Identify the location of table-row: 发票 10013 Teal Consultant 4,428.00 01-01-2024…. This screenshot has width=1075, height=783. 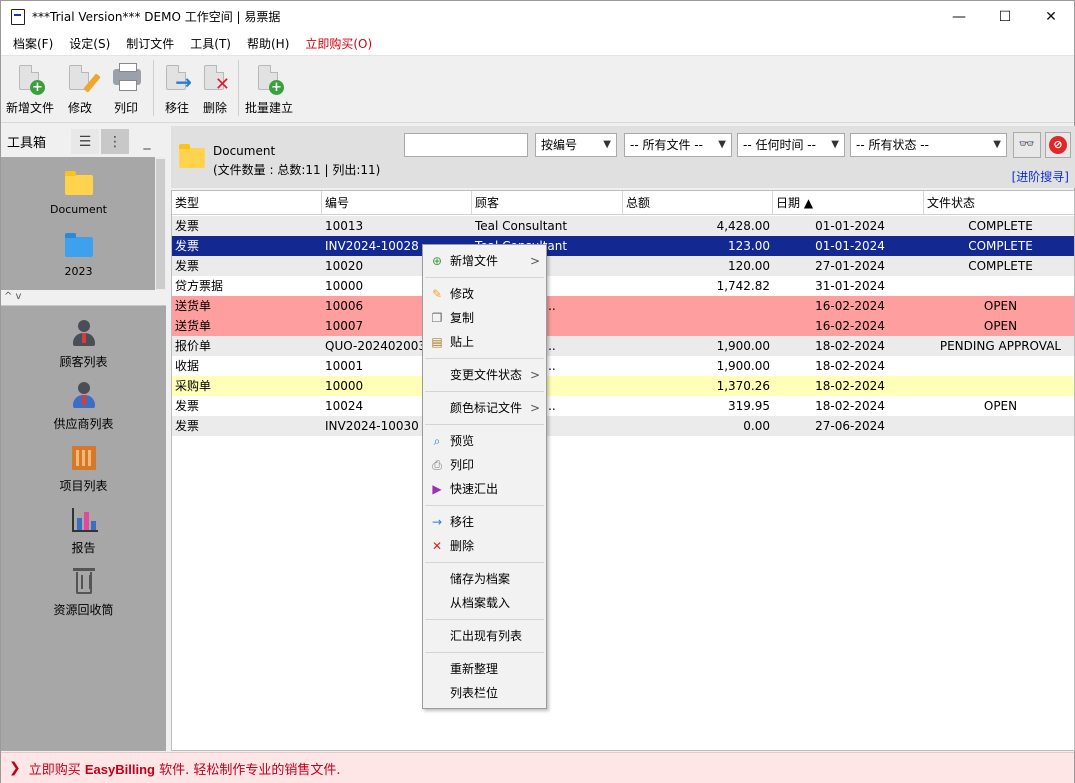
(623, 226).